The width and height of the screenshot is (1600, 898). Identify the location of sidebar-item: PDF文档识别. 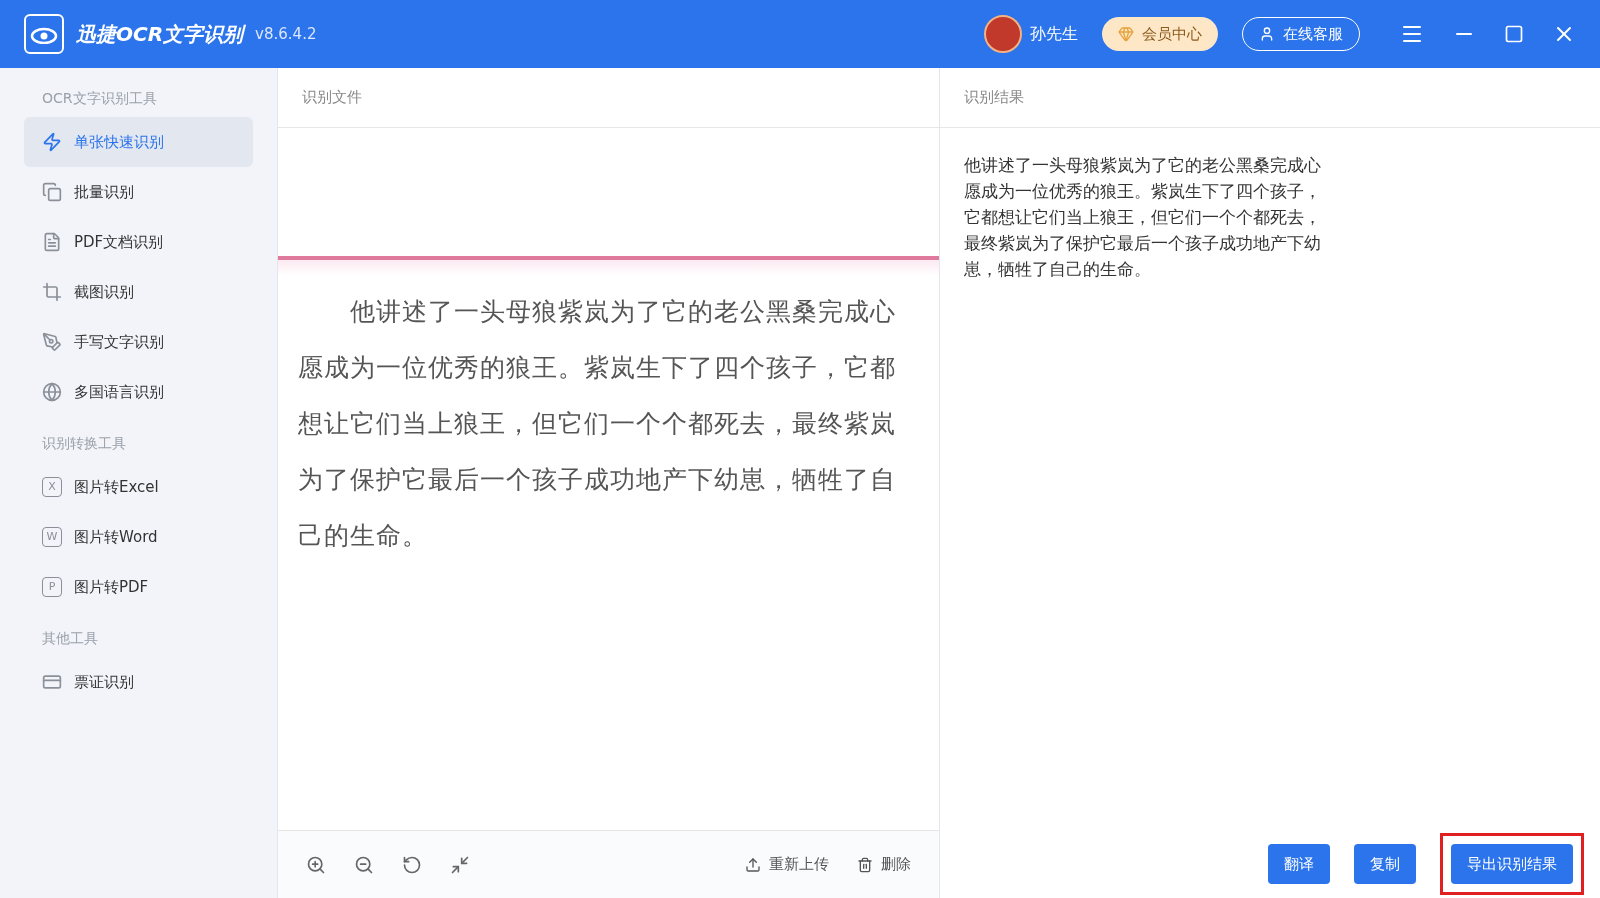
(138, 242).